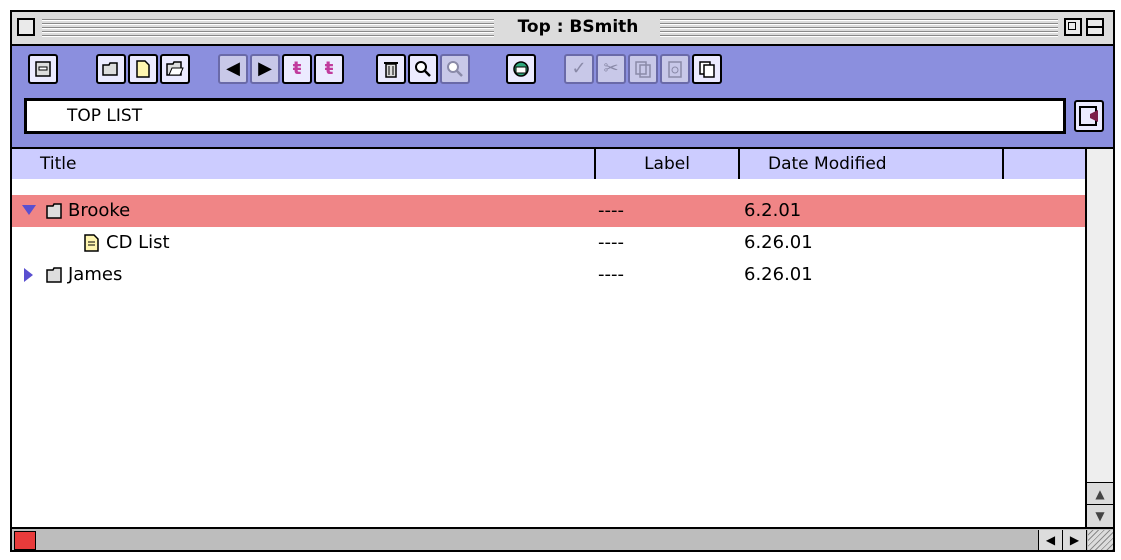  What do you see at coordinates (1073, 27) in the screenshot?
I see `zoom-box-button` at bounding box center [1073, 27].